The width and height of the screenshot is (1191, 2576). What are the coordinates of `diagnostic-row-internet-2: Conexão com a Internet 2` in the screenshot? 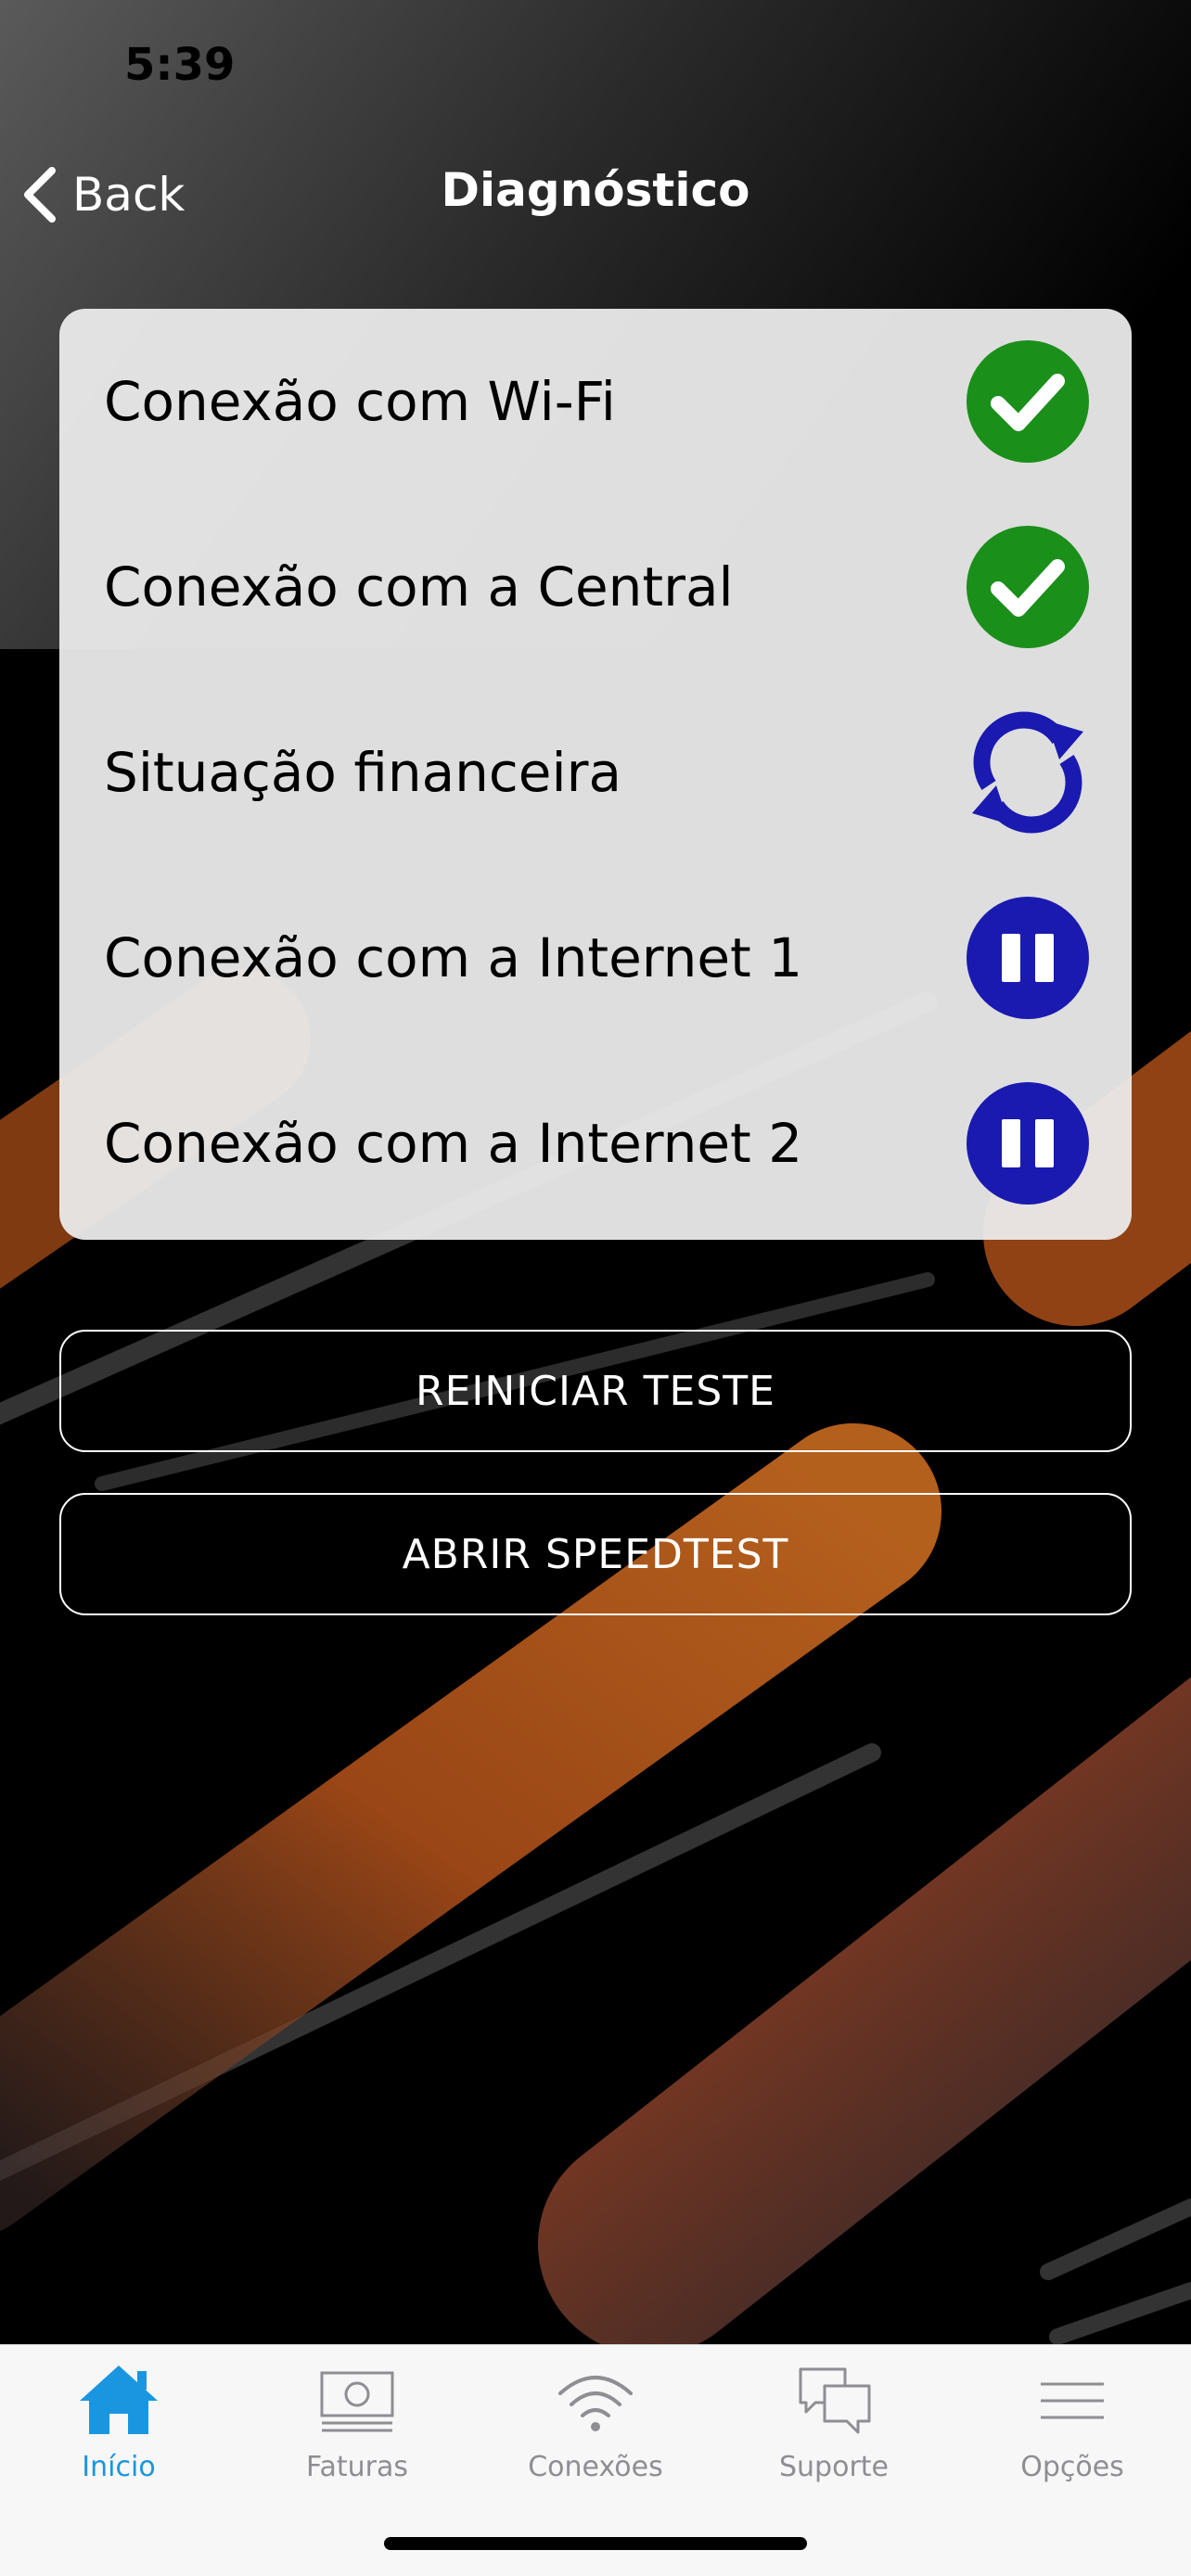 It's located at (595, 1143).